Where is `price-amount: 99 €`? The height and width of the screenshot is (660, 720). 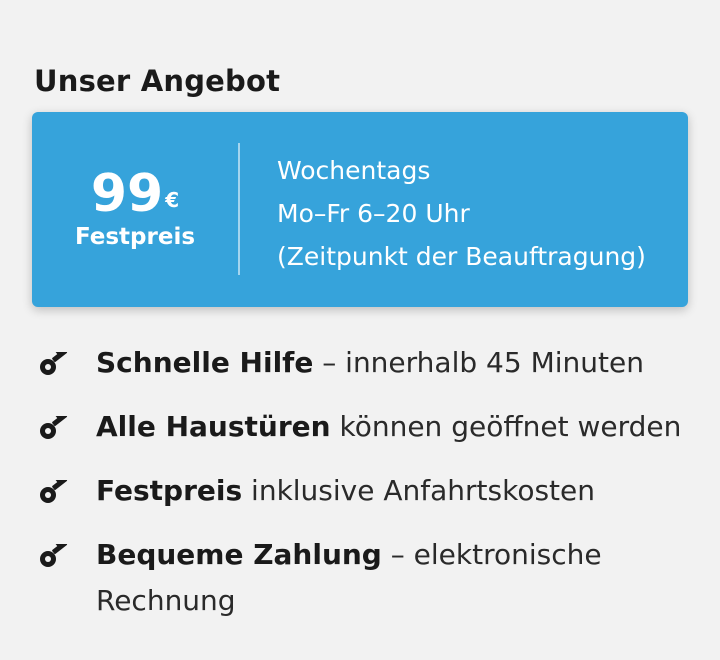 price-amount: 99 € is located at coordinates (135, 194).